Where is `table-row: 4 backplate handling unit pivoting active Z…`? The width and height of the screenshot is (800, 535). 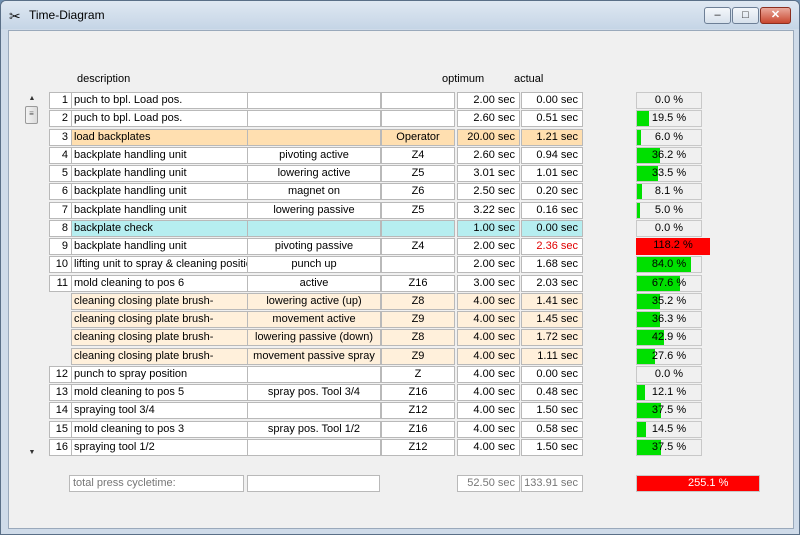 table-row: 4 backplate handling unit pivoting active Z… is located at coordinates (401, 155).